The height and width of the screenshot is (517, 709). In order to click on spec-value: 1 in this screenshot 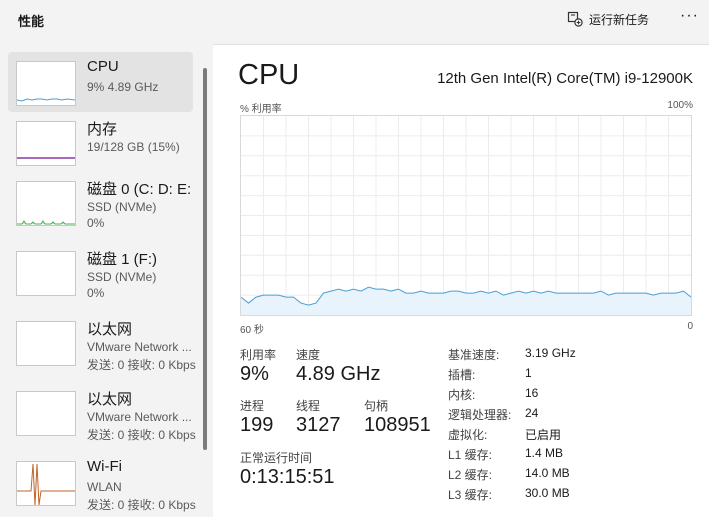, I will do `click(528, 373)`.